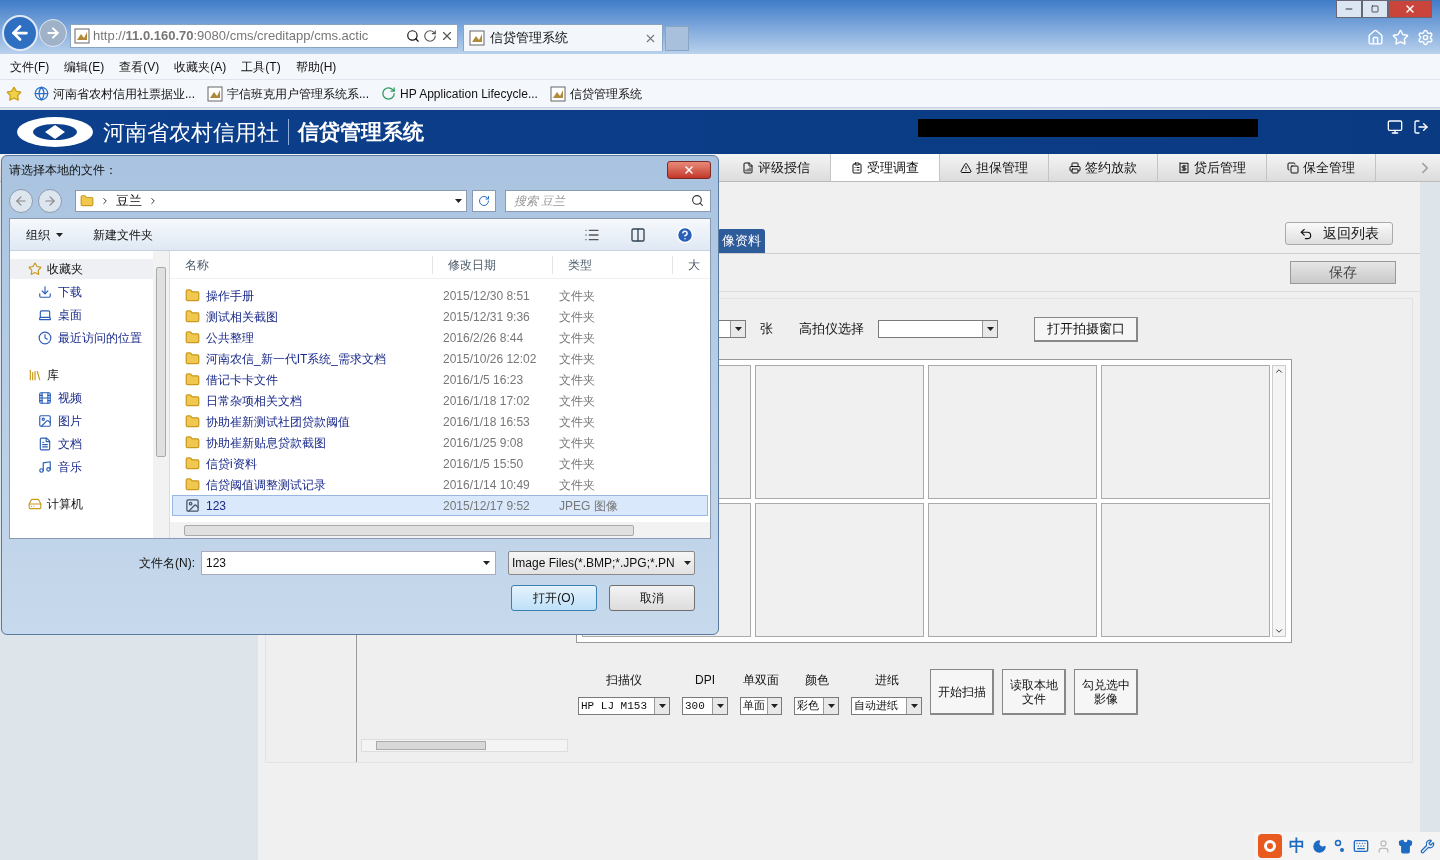 Image resolution: width=1440 pixels, height=860 pixels. I want to click on nav-tab: 受理调查, so click(885, 167).